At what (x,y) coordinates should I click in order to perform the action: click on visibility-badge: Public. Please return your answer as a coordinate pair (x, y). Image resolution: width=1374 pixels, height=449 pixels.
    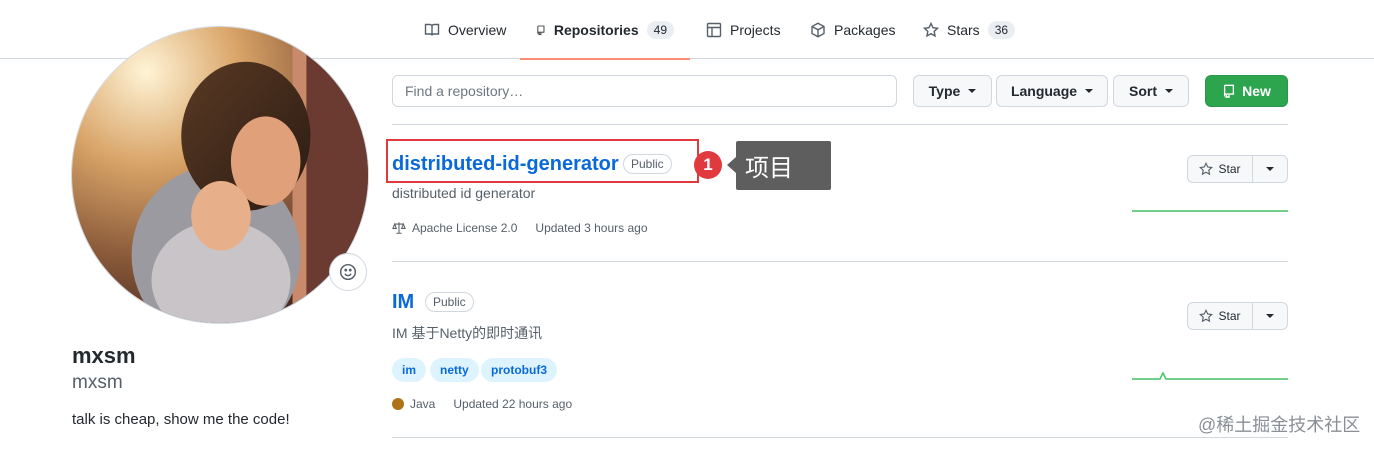
    Looking at the image, I should click on (449, 302).